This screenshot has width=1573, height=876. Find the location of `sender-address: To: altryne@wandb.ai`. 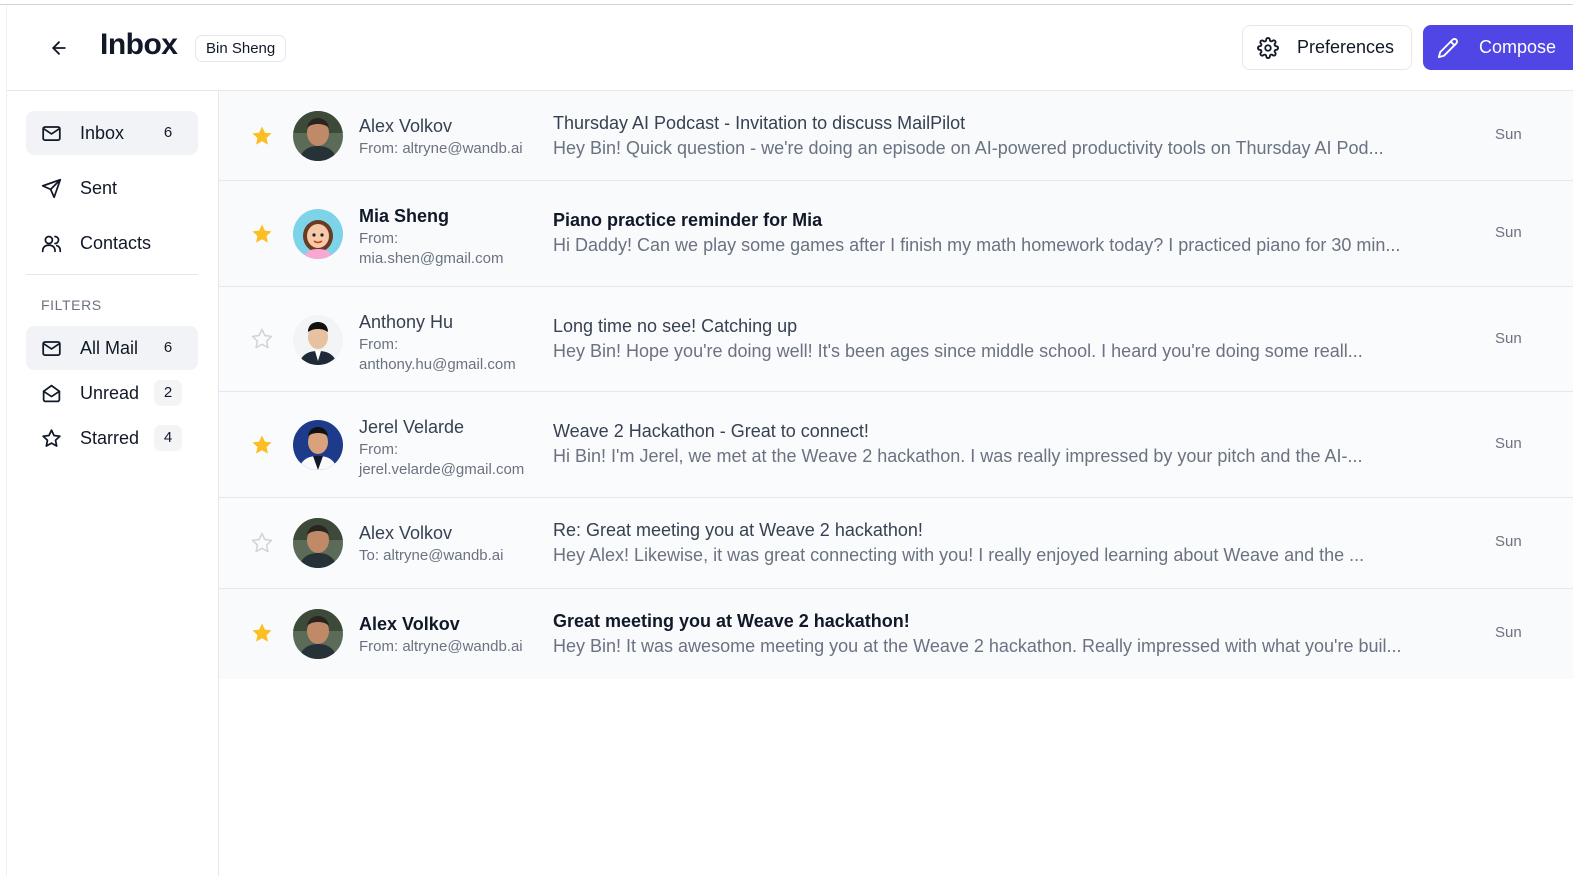

sender-address: To: altryne@wandb.ai is located at coordinates (431, 555).